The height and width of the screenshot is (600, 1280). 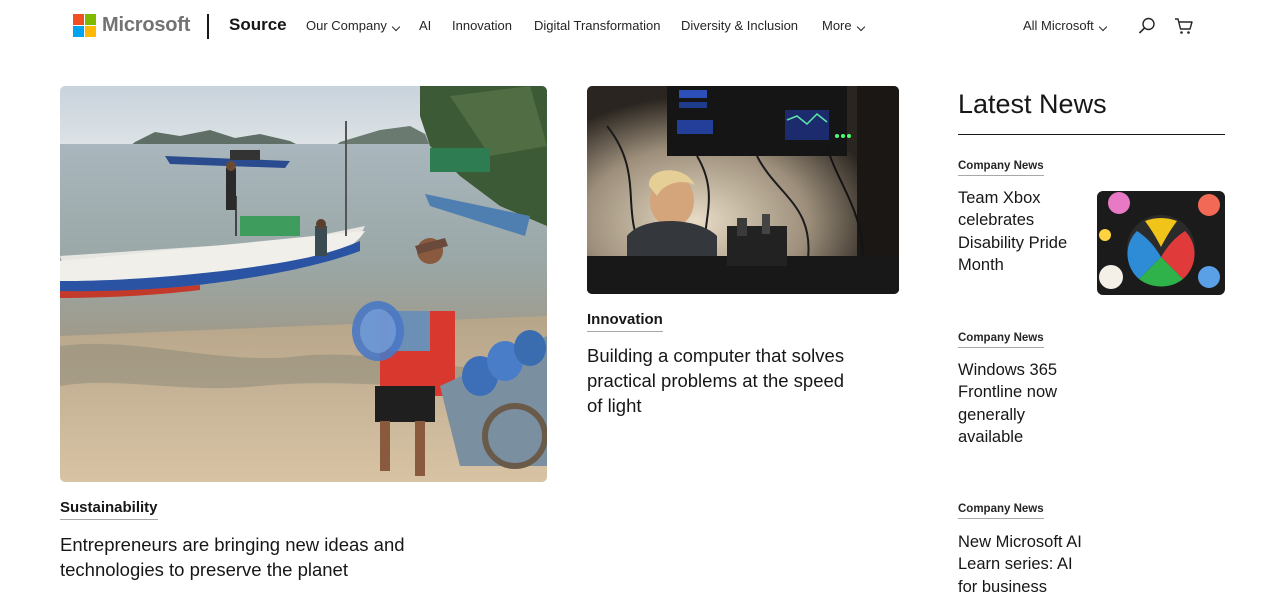 What do you see at coordinates (1147, 26) in the screenshot?
I see `search-icon` at bounding box center [1147, 26].